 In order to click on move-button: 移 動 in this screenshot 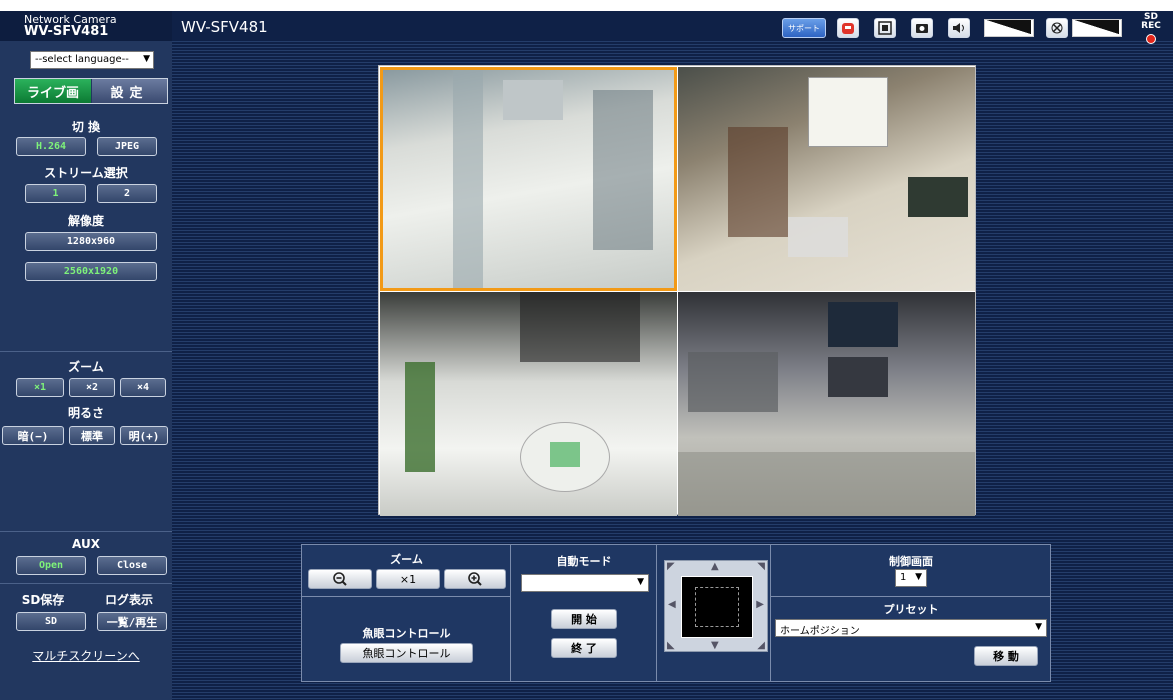, I will do `click(1006, 656)`.